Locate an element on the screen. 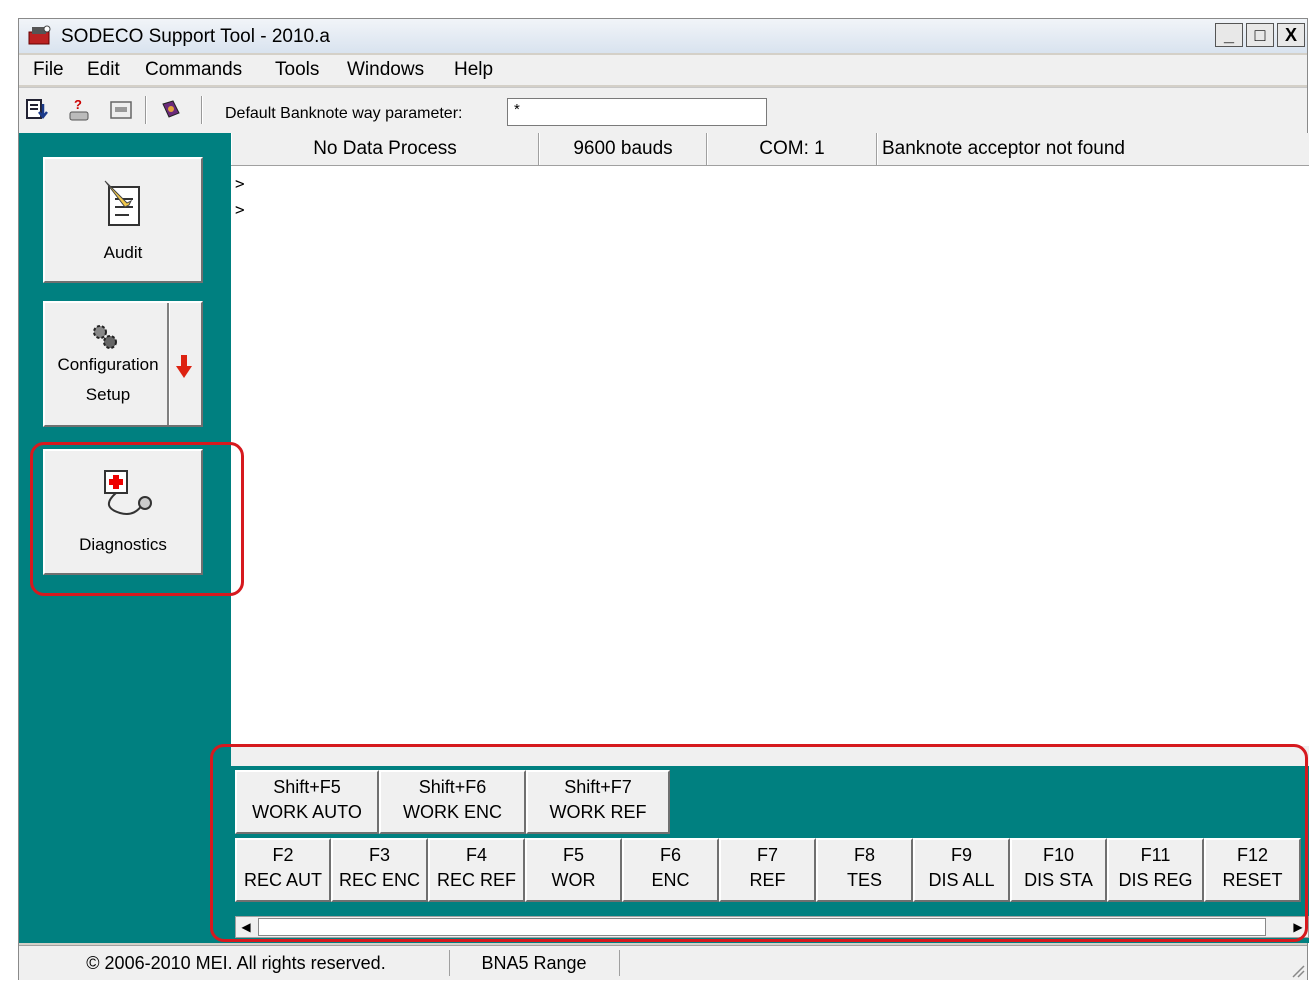 The width and height of the screenshot is (1309, 983). acceptor-status: Banknote acceptor not found is located at coordinates (1093, 149).